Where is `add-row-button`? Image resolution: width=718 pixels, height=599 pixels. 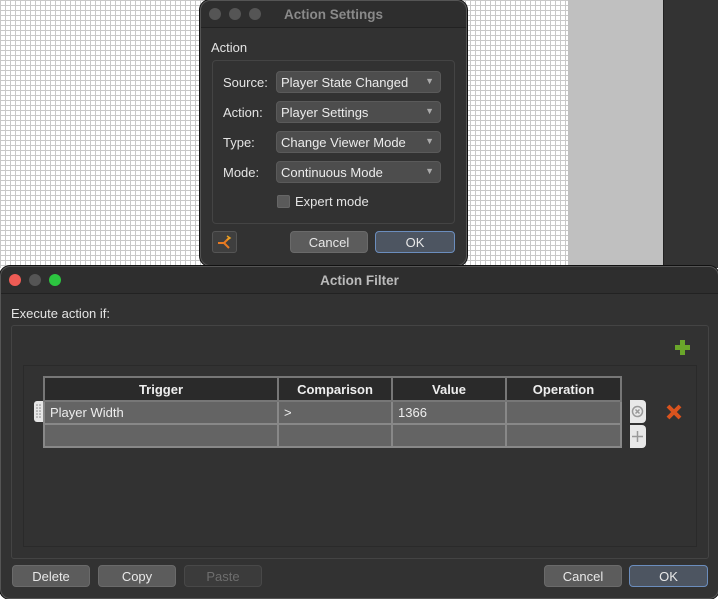 add-row-button is located at coordinates (638, 436).